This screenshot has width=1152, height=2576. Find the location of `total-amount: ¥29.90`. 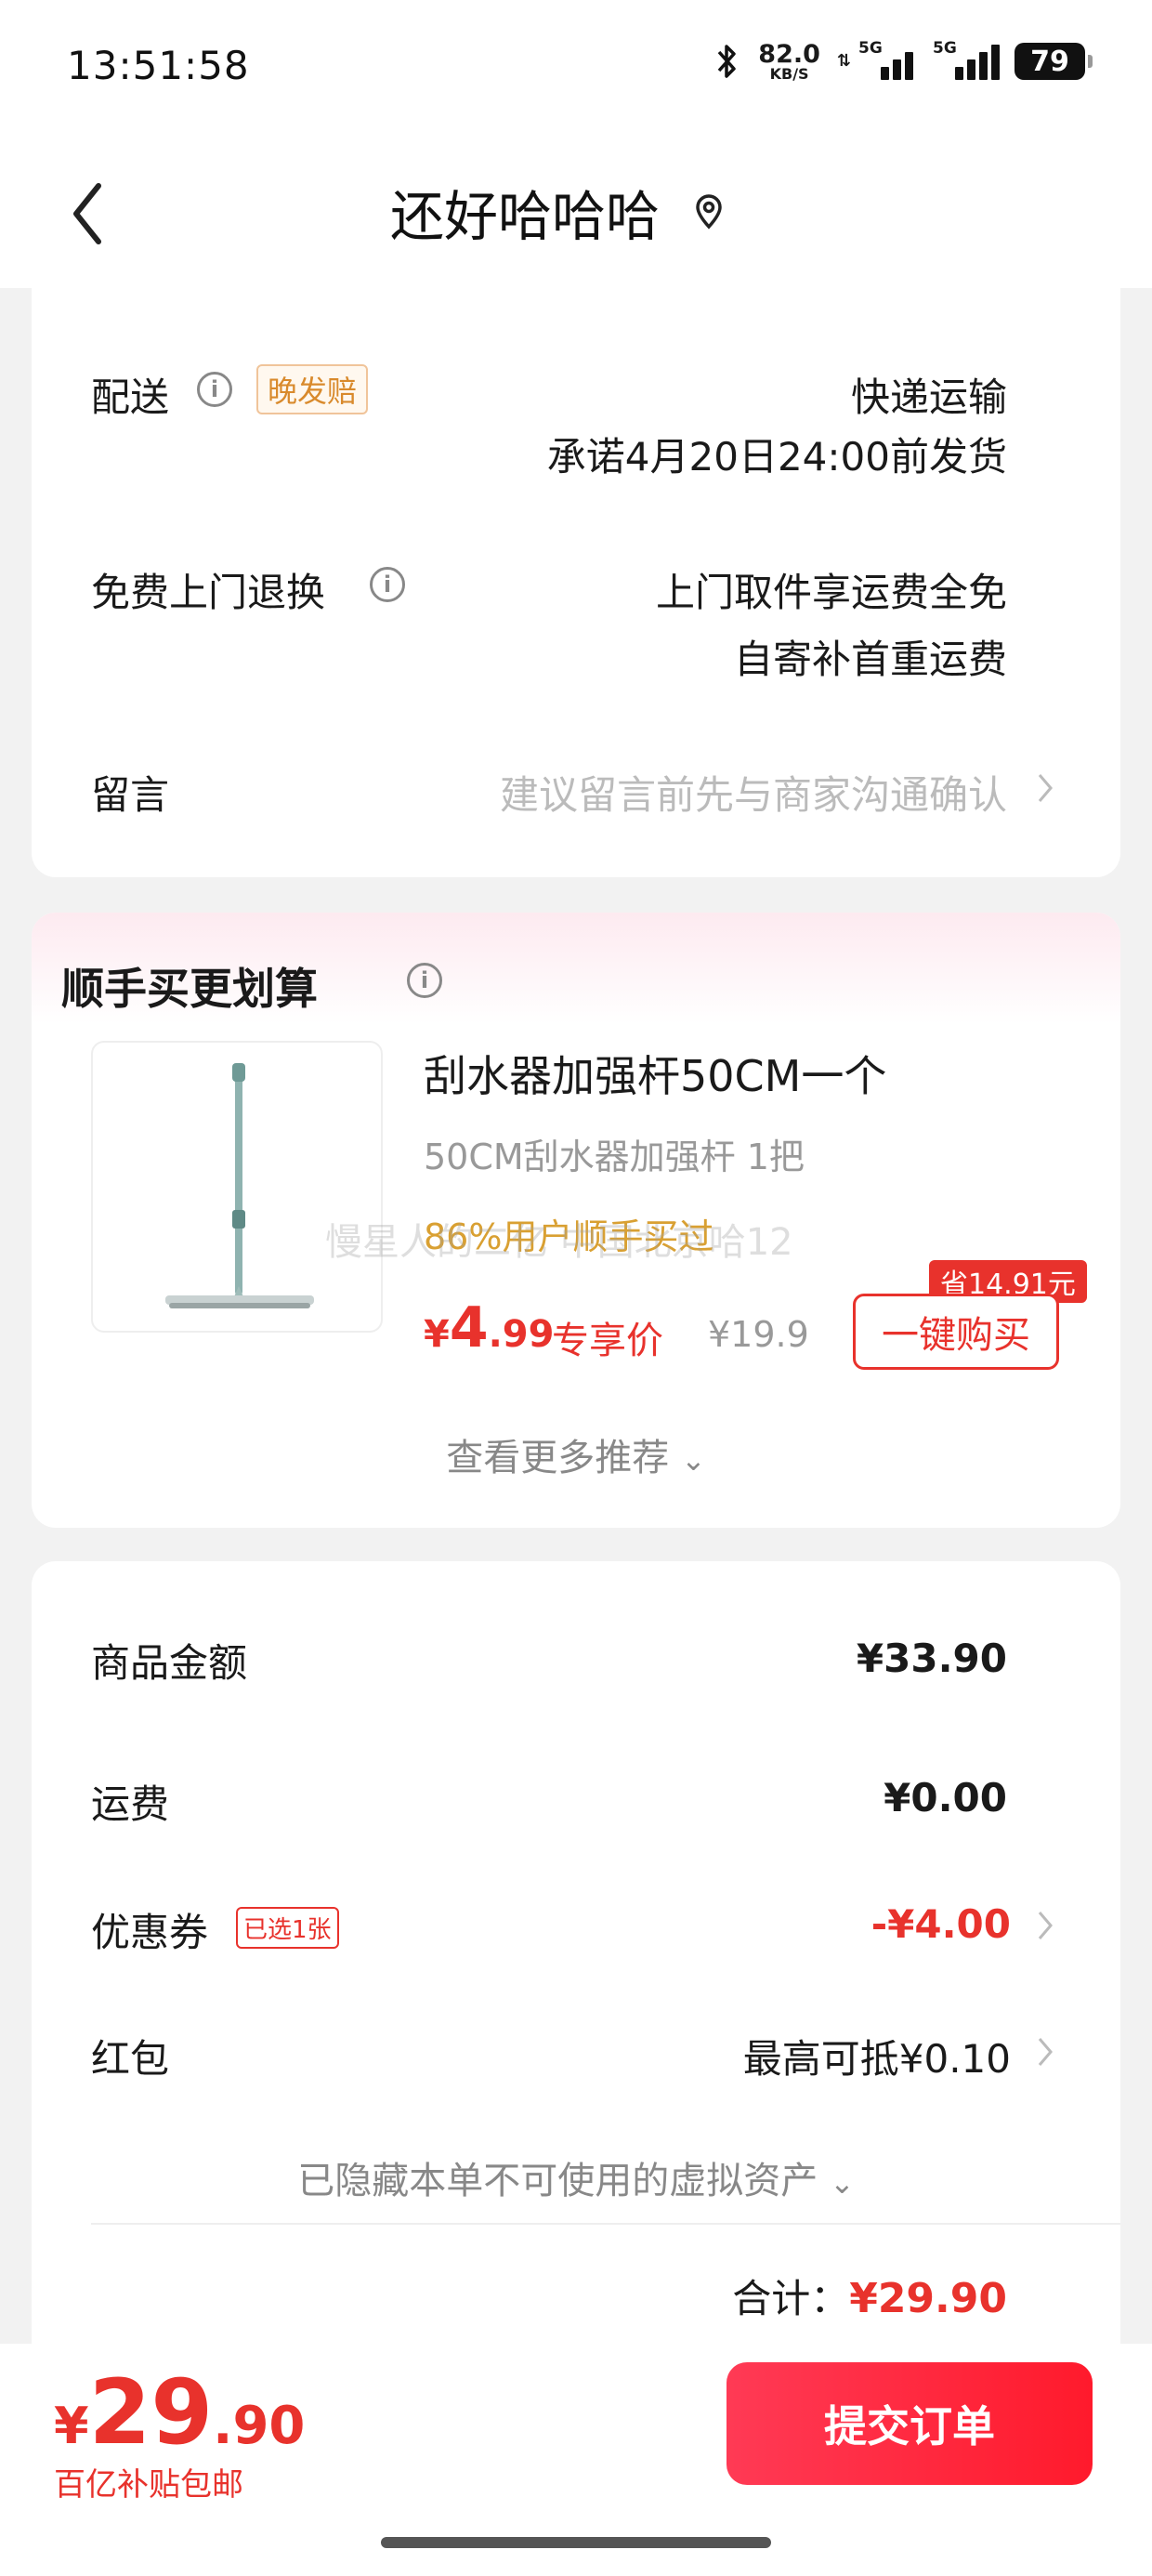

total-amount: ¥29.90 is located at coordinates (928, 2298).